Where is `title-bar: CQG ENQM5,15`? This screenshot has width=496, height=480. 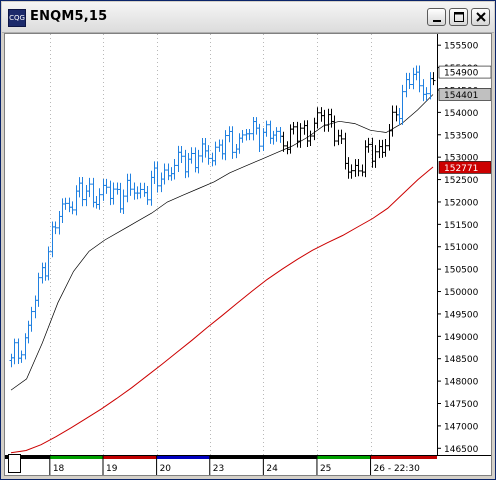 title-bar: CQG ENQM5,15 is located at coordinates (248, 17).